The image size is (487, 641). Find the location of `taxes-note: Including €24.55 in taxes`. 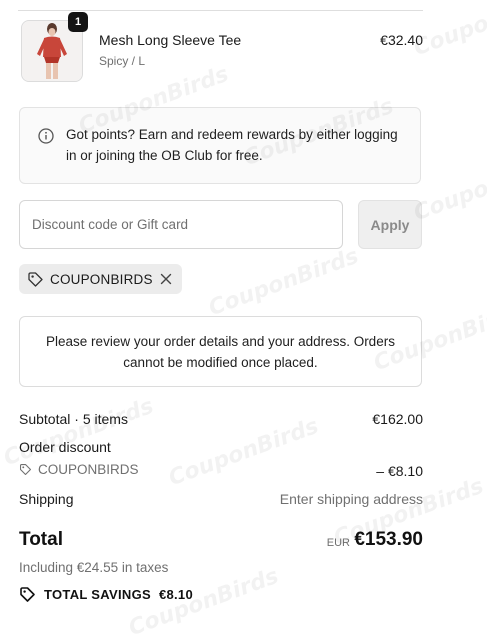

taxes-note: Including €24.55 in taxes is located at coordinates (94, 567).